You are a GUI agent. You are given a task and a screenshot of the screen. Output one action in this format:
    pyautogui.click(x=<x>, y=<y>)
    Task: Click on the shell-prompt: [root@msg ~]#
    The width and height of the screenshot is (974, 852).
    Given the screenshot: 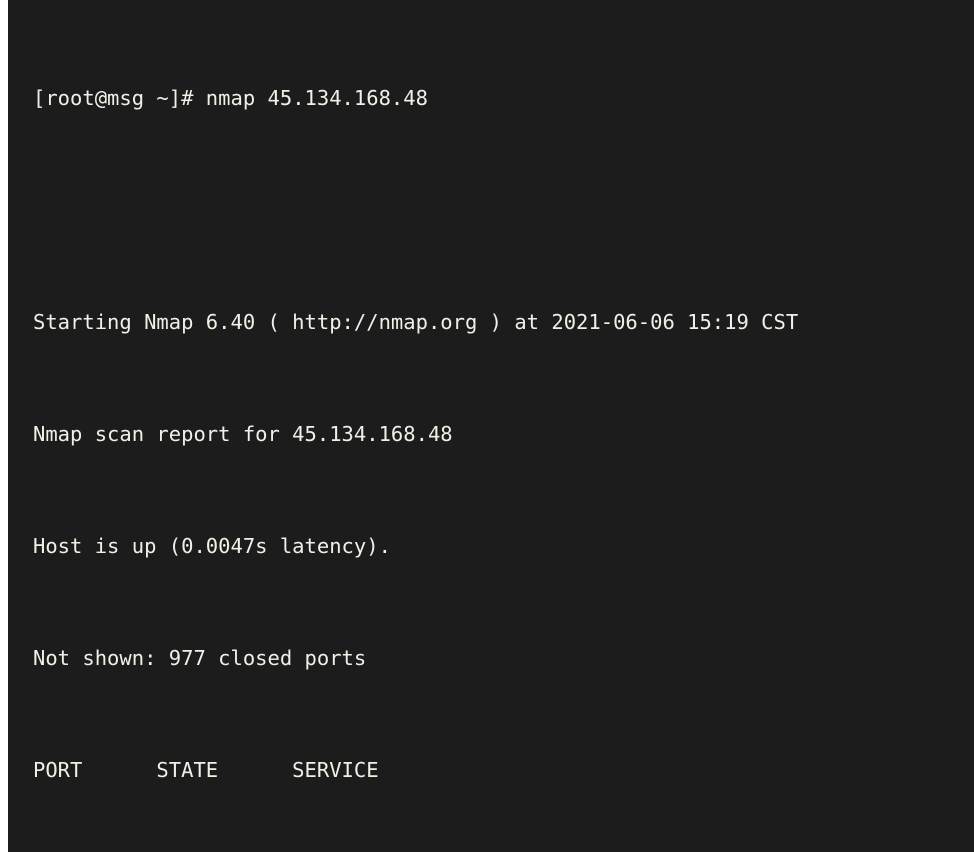 What is the action you would take?
    pyautogui.click(x=119, y=98)
    